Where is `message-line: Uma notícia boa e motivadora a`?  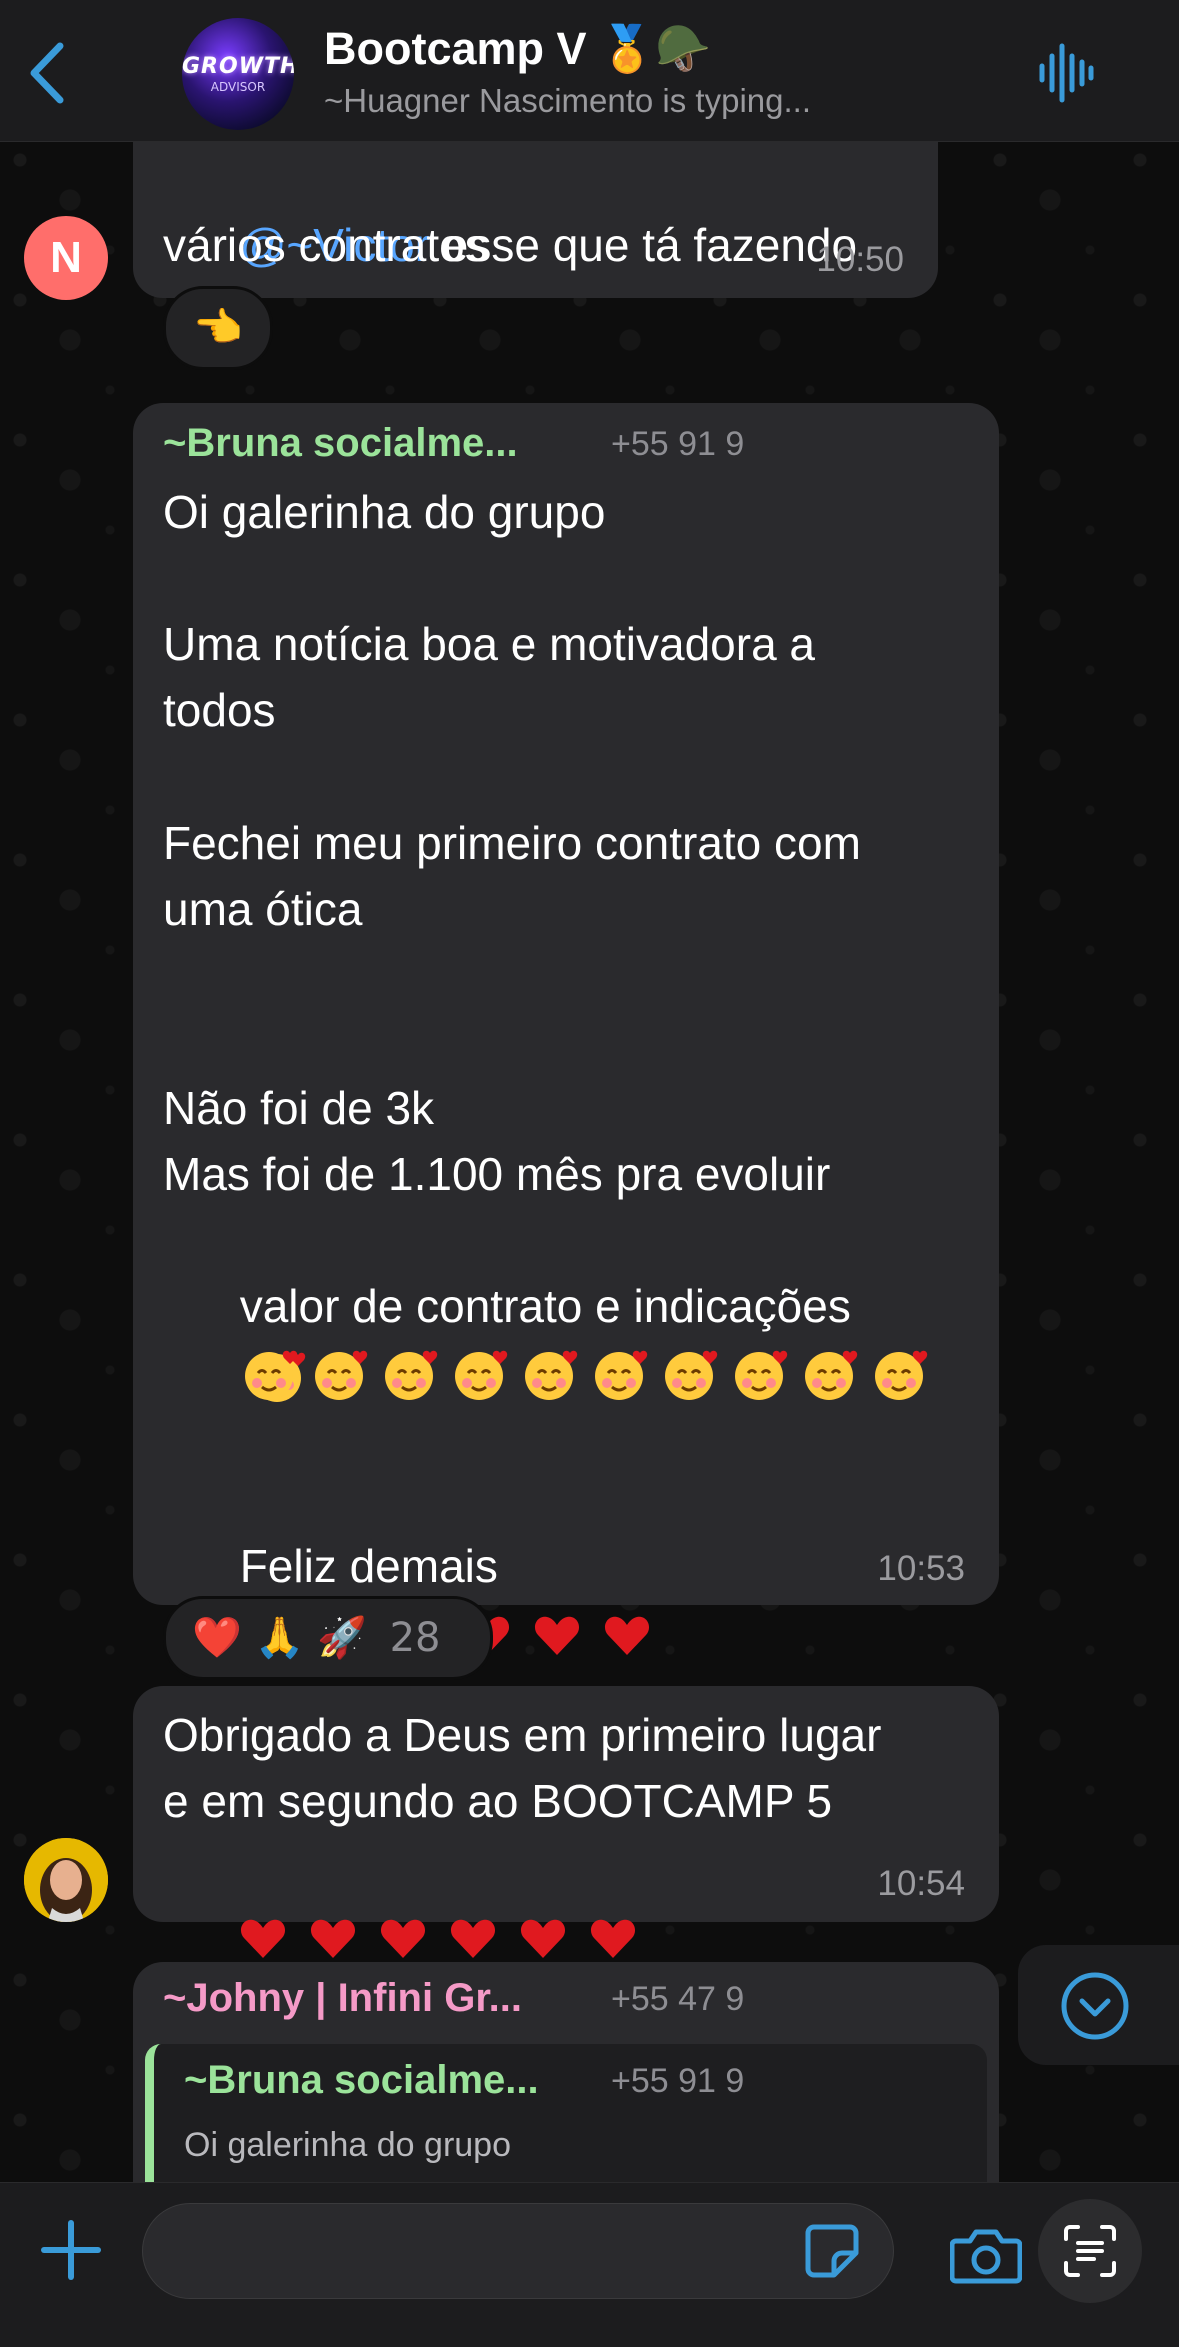 message-line: Uma notícia boa e motivadora a is located at coordinates (489, 644).